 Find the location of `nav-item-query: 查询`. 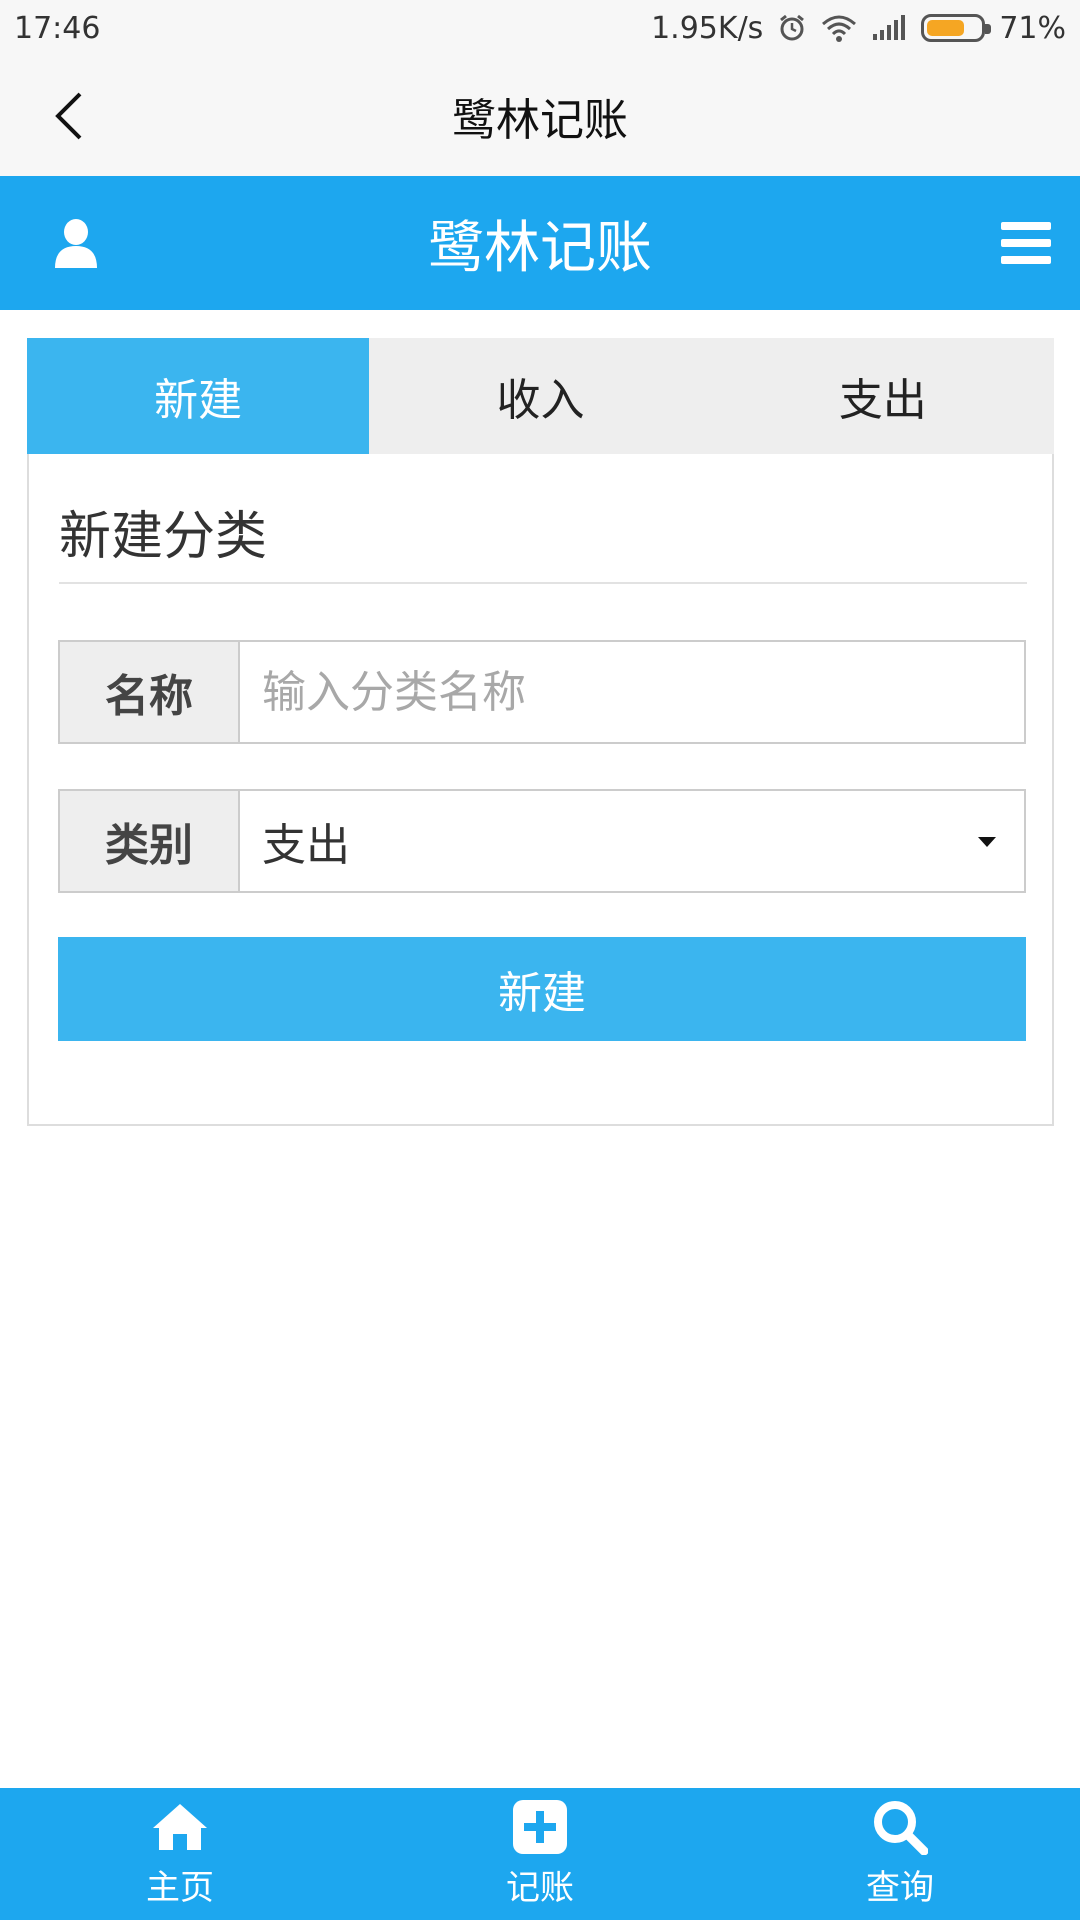

nav-item-query: 查询 is located at coordinates (900, 1854).